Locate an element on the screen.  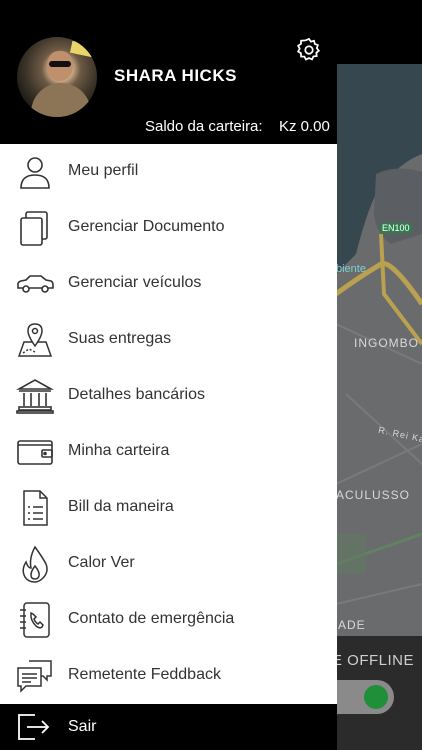
user-icon is located at coordinates (35, 173).